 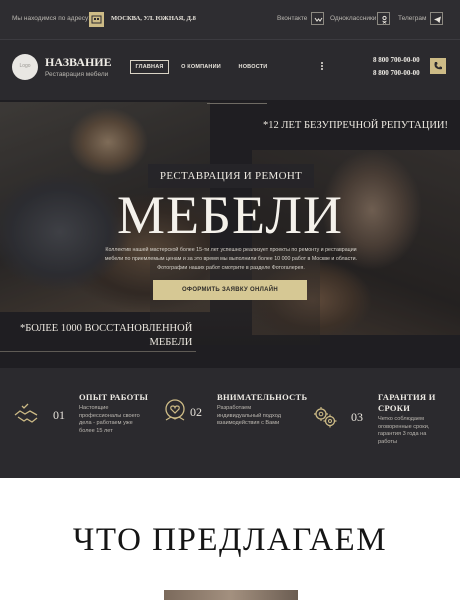 I want to click on feature-number-1: 01, so click(x=59, y=415).